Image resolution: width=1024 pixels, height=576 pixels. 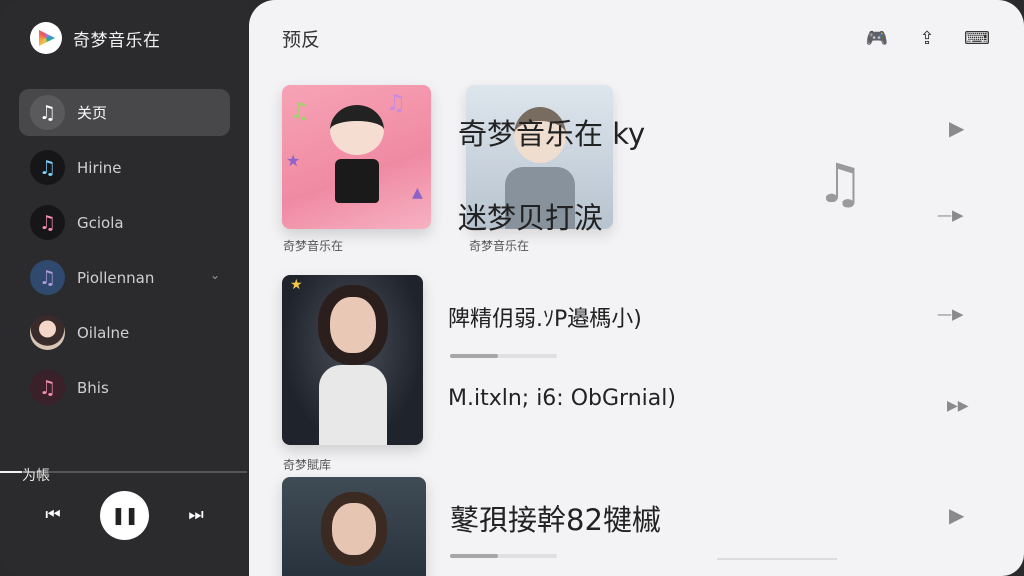 What do you see at coordinates (196, 515) in the screenshot?
I see `skip-next-icon: ⏭` at bounding box center [196, 515].